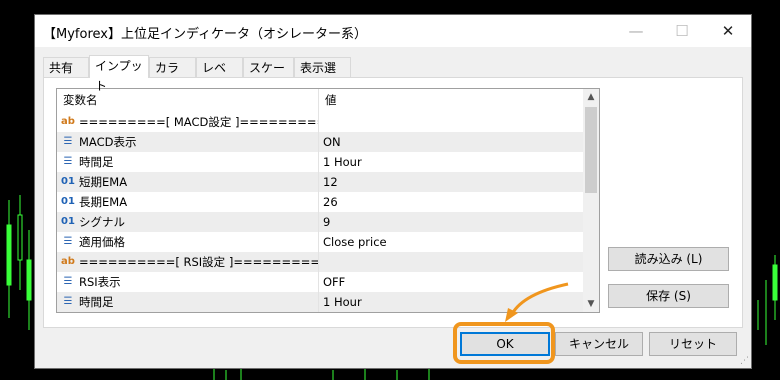  What do you see at coordinates (119, 74) in the screenshot?
I see `tab-inputs: インプット` at bounding box center [119, 74].